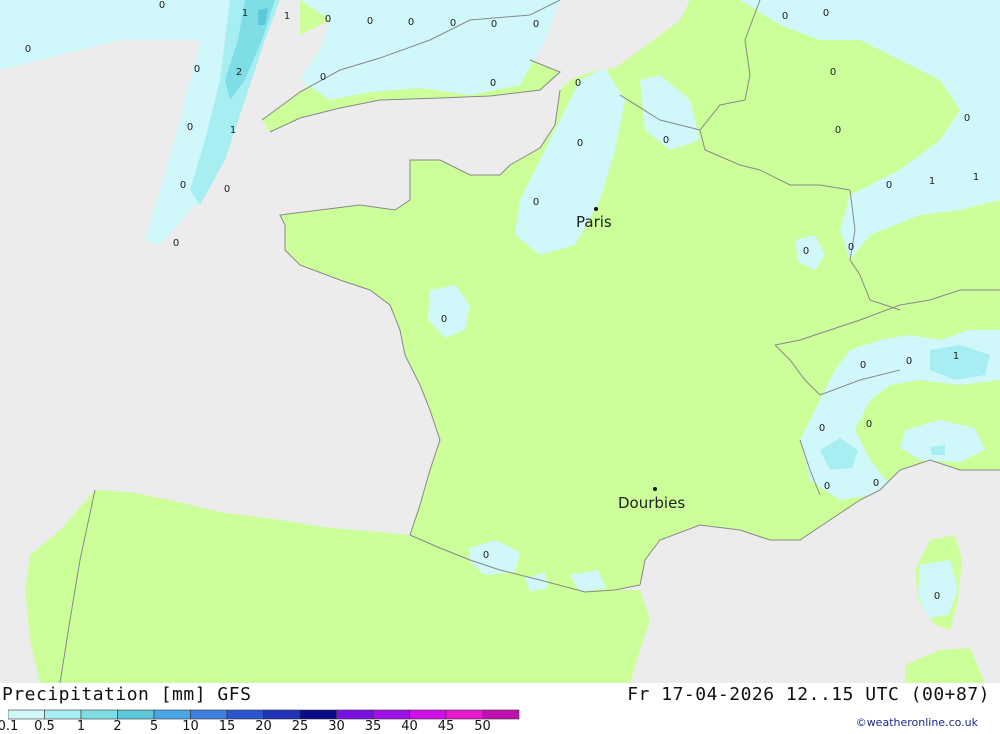  I want to click on map-title: Precipitation [mm] GFS, so click(127, 694).